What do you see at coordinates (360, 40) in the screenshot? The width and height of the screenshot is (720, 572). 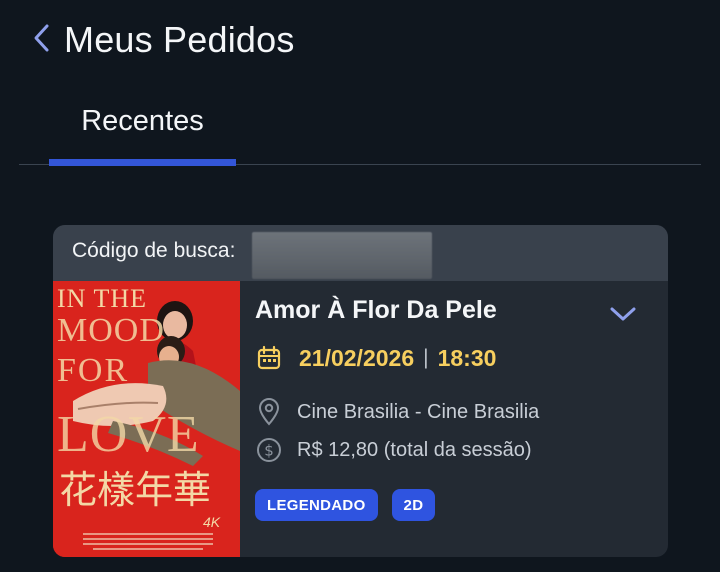 I see `header: Meus Pedidos` at bounding box center [360, 40].